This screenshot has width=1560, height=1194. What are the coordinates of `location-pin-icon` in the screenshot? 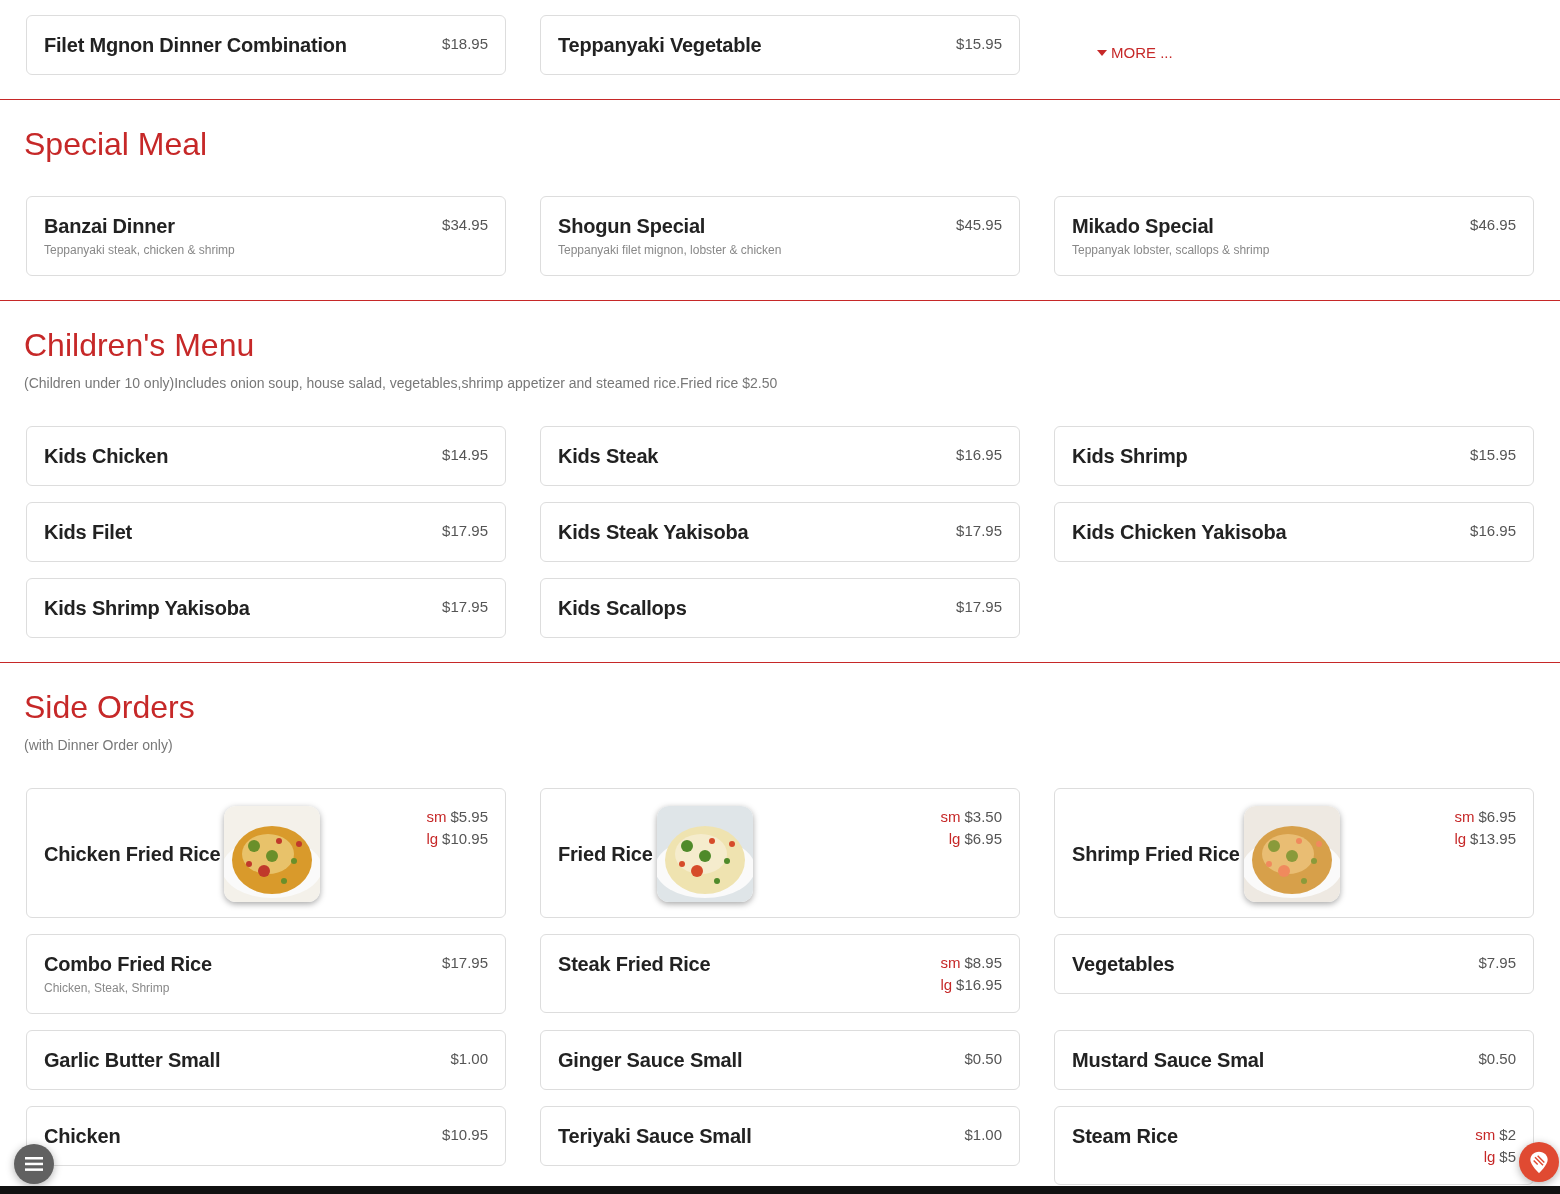 It's located at (1539, 1162).